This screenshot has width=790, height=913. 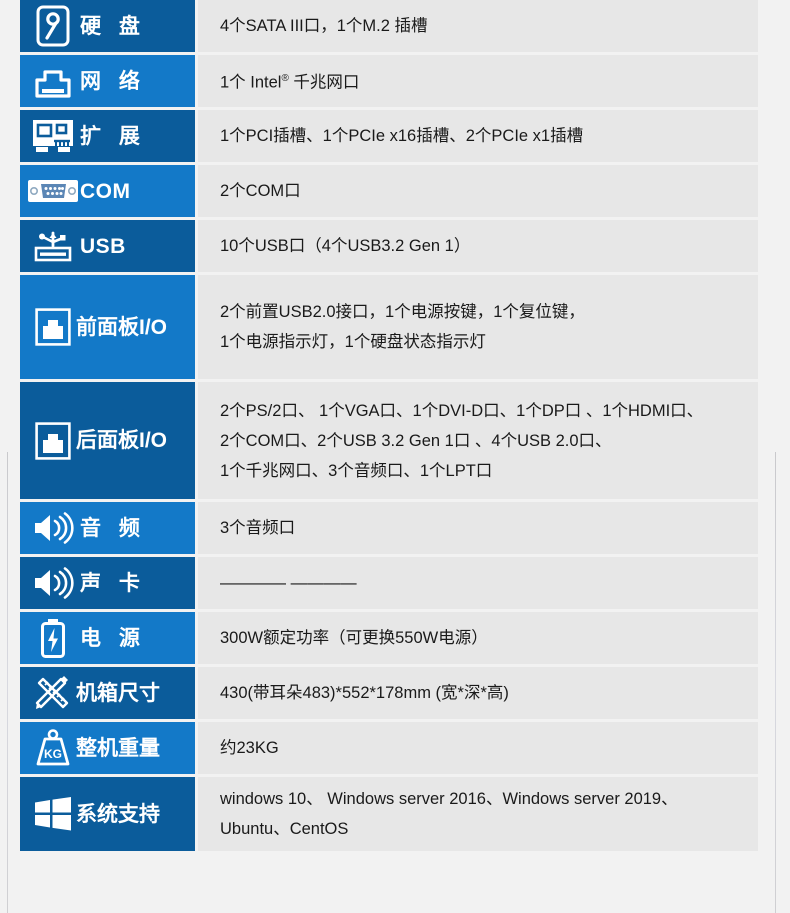 I want to click on spec-value-line: 3个音频口, so click(x=258, y=528).